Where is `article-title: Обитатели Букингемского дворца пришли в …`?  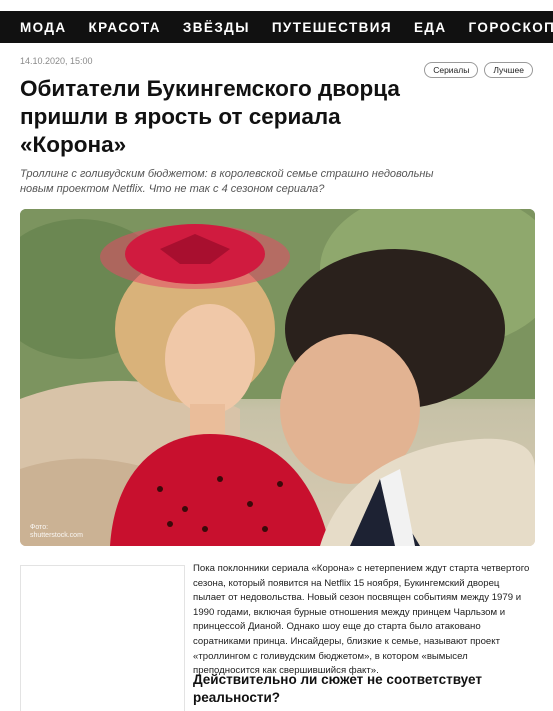
article-title: Обитатели Букингемского дворца пришли в … is located at coordinates (210, 116).